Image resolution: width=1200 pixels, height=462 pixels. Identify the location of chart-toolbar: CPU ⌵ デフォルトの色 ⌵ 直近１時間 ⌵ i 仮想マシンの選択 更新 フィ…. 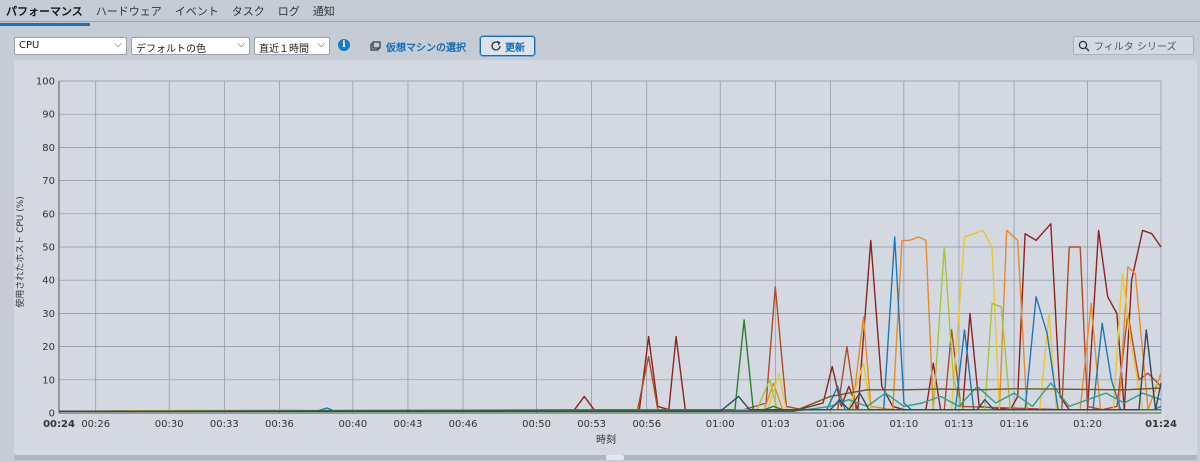
(600, 46).